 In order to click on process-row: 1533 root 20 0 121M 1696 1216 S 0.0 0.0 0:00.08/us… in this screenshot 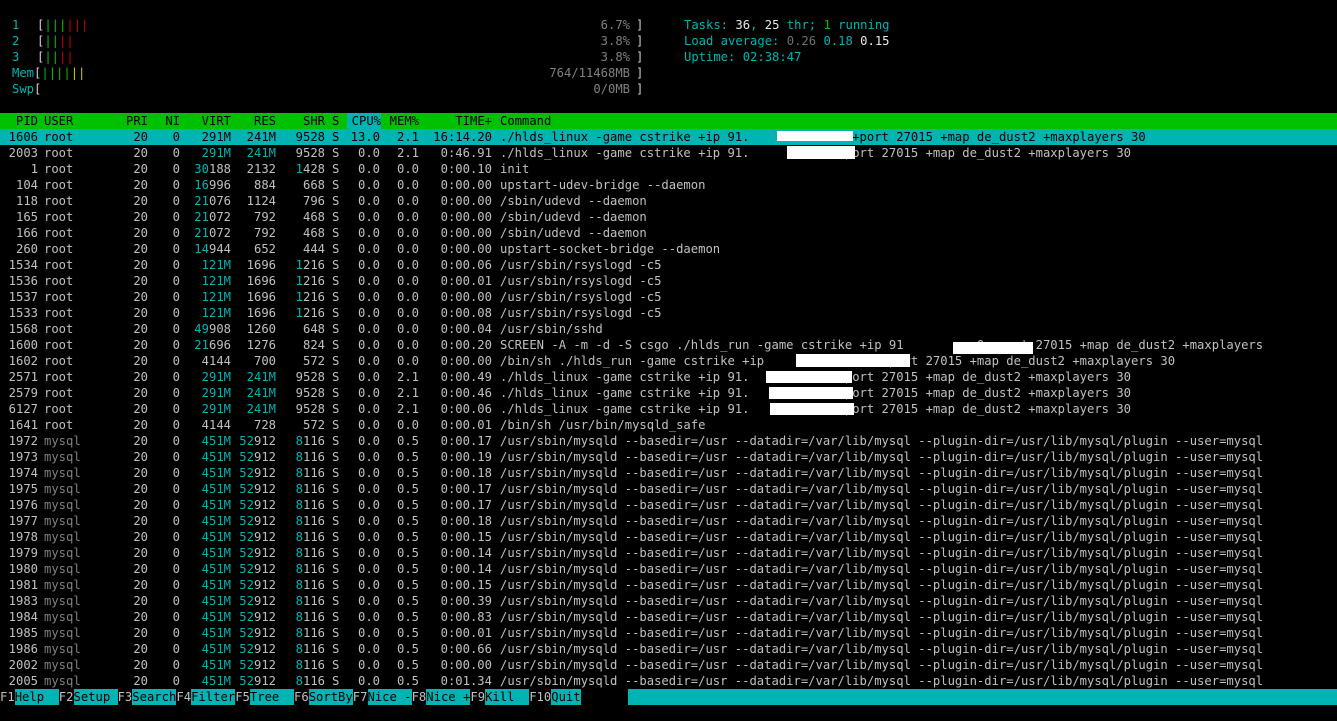, I will do `click(668, 313)`.